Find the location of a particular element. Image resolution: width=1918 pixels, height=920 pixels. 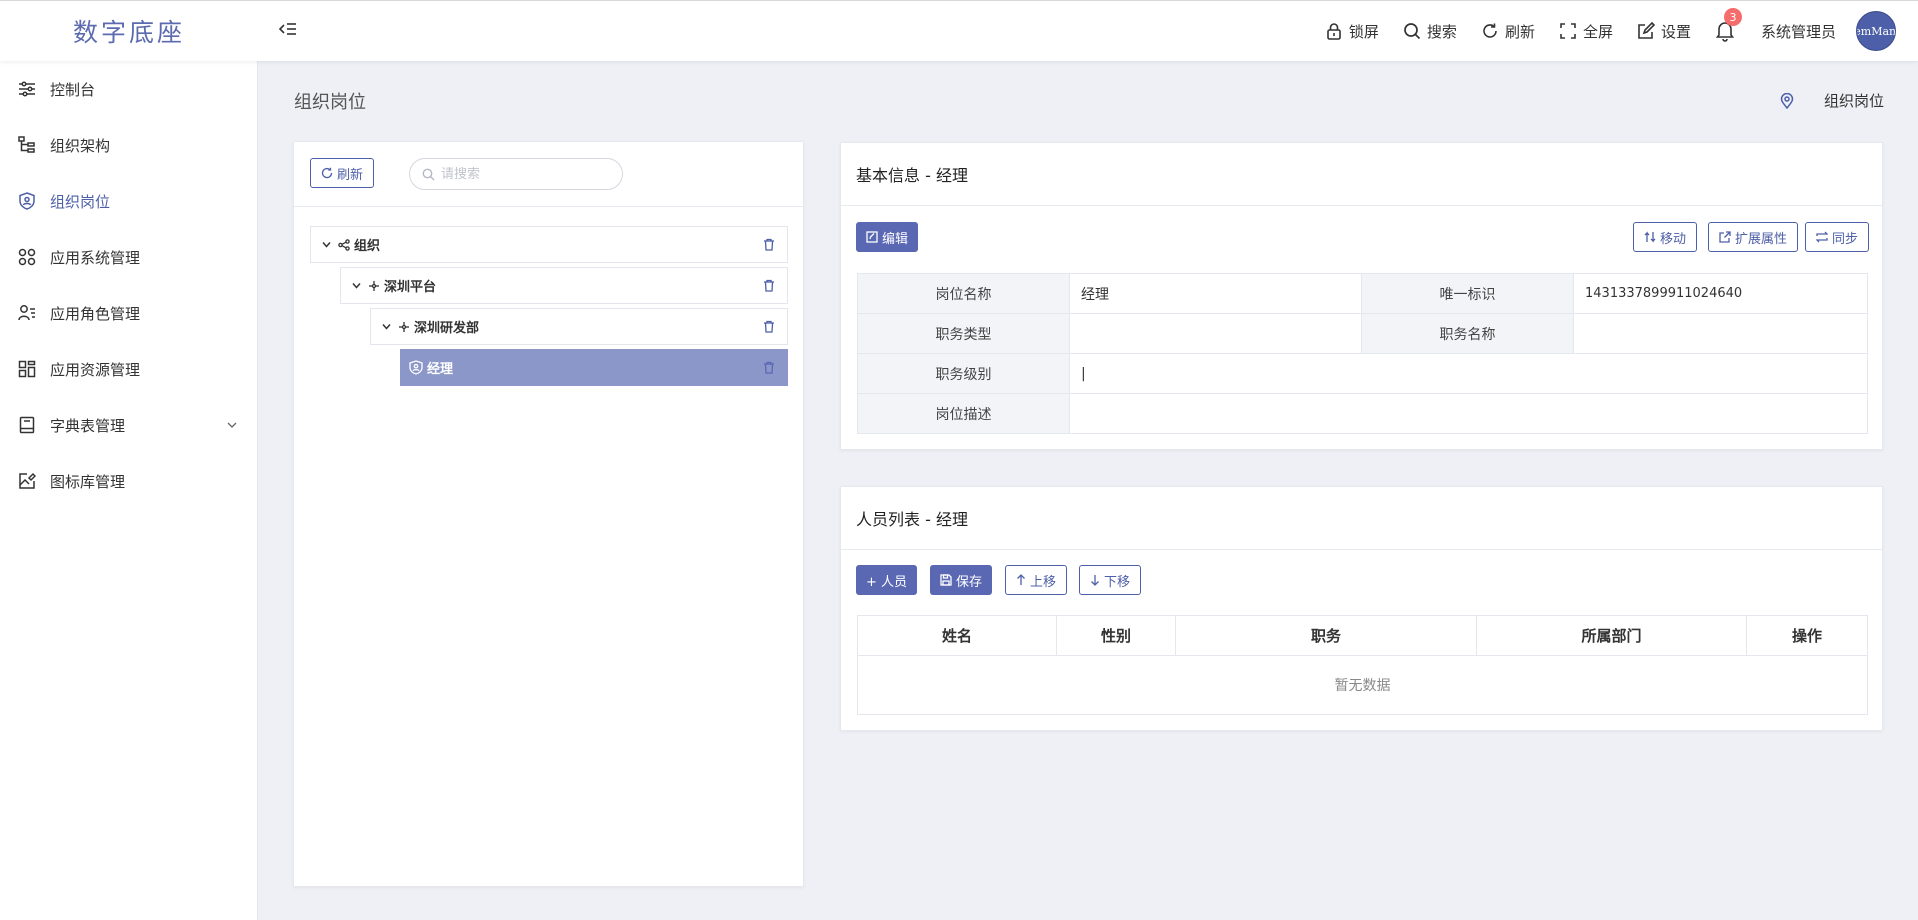

move-down-label: 下移 is located at coordinates (1117, 582).